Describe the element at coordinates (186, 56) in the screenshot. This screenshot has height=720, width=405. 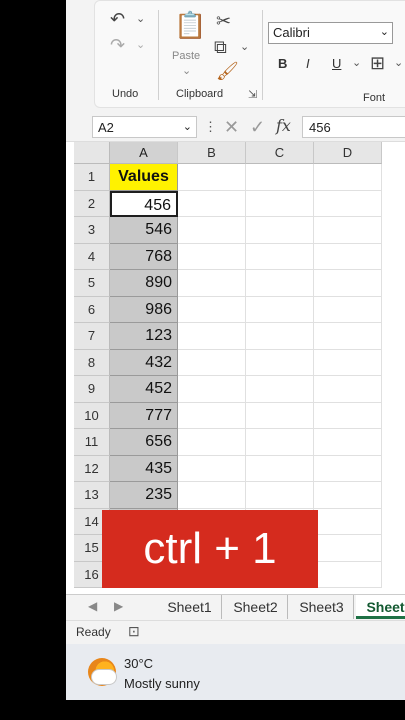
I see `paste-label: Paste` at that location.